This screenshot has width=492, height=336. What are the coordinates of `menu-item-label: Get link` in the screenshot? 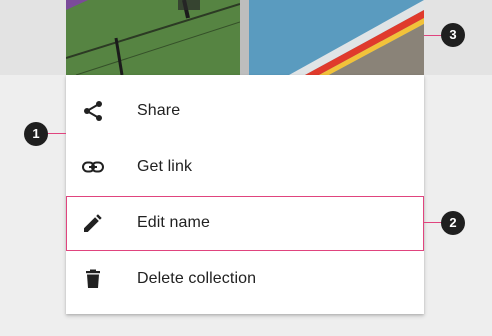 It's located at (165, 166).